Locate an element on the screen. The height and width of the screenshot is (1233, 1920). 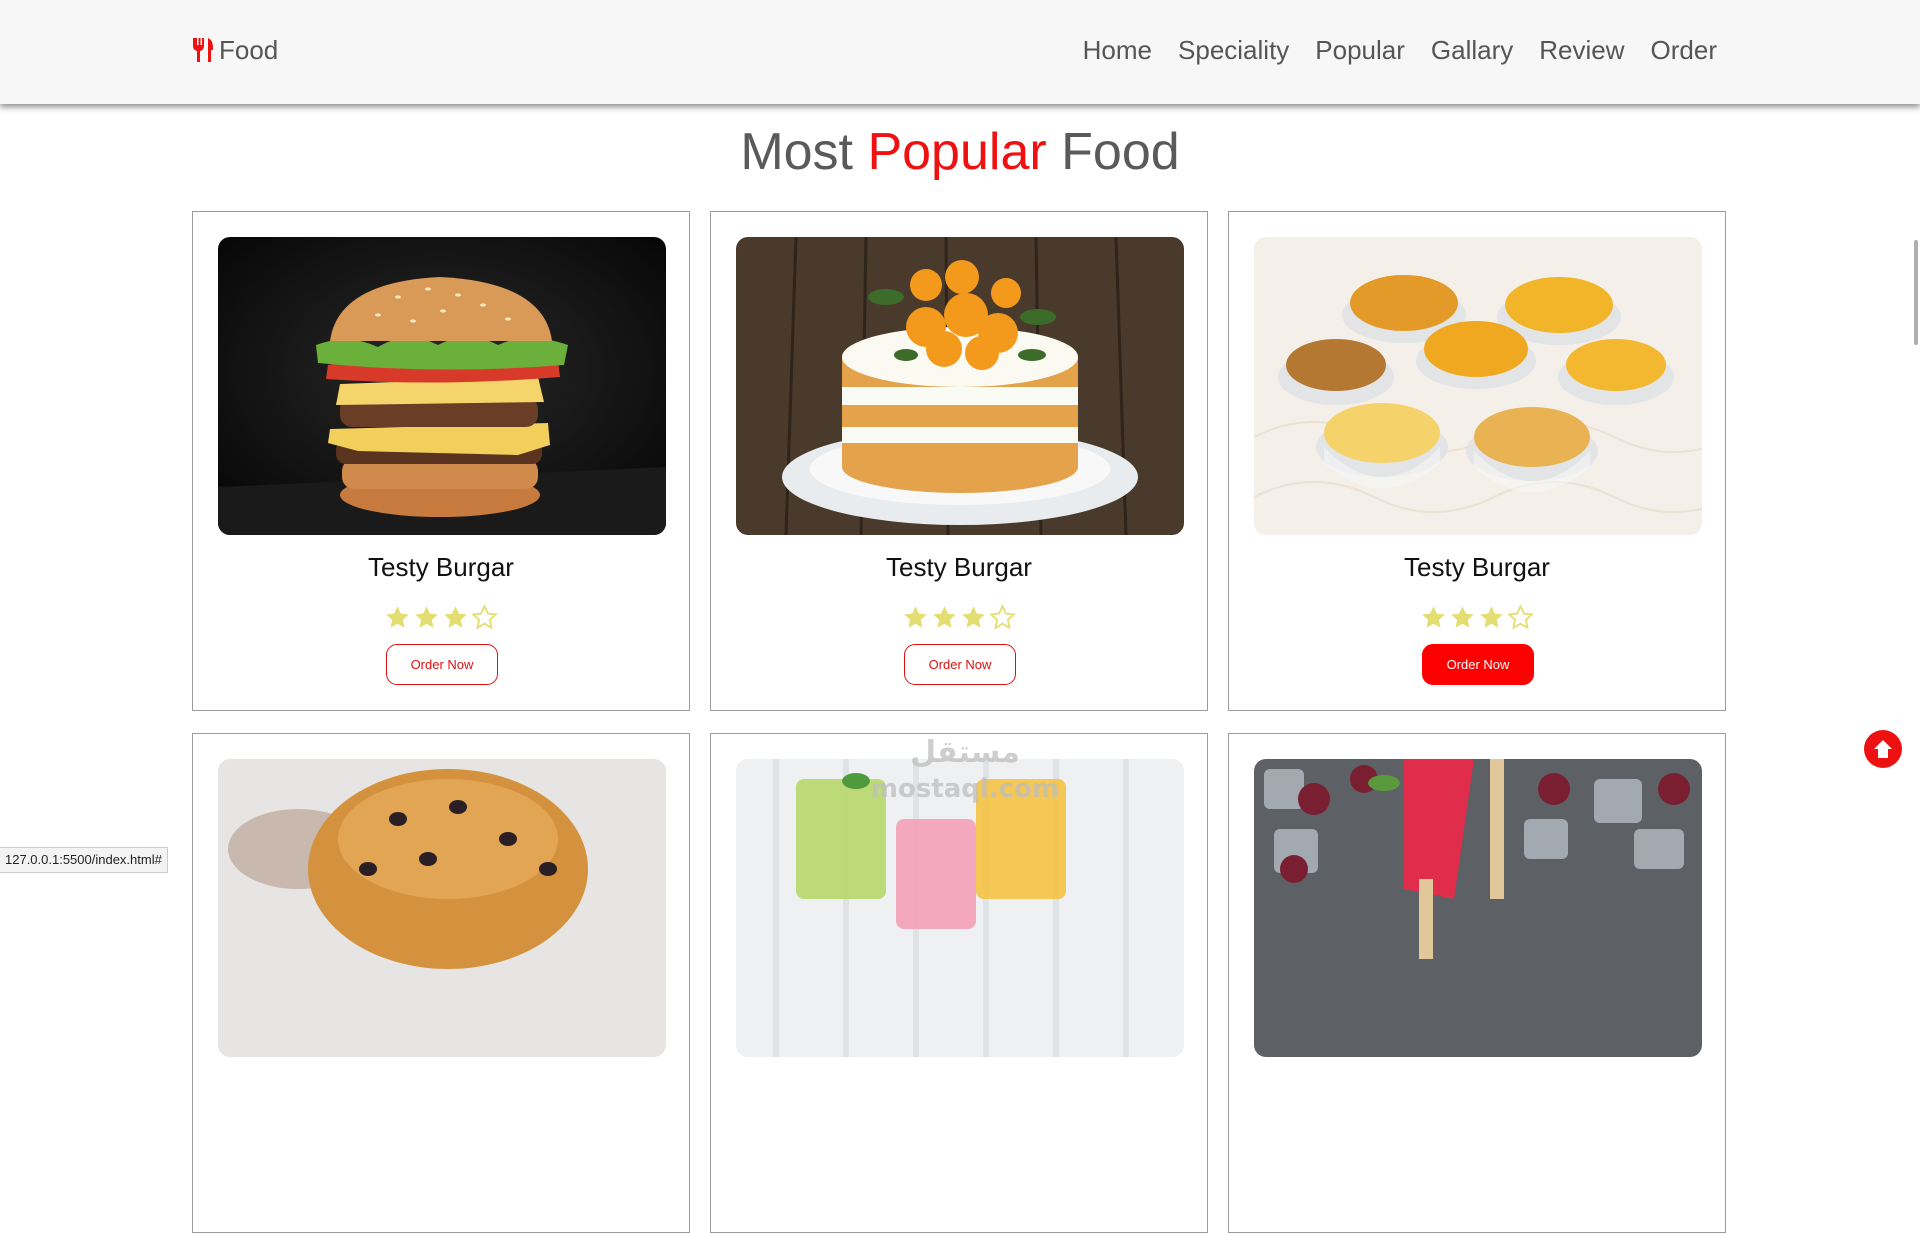
heading-word-1: Most is located at coordinates (796, 152).